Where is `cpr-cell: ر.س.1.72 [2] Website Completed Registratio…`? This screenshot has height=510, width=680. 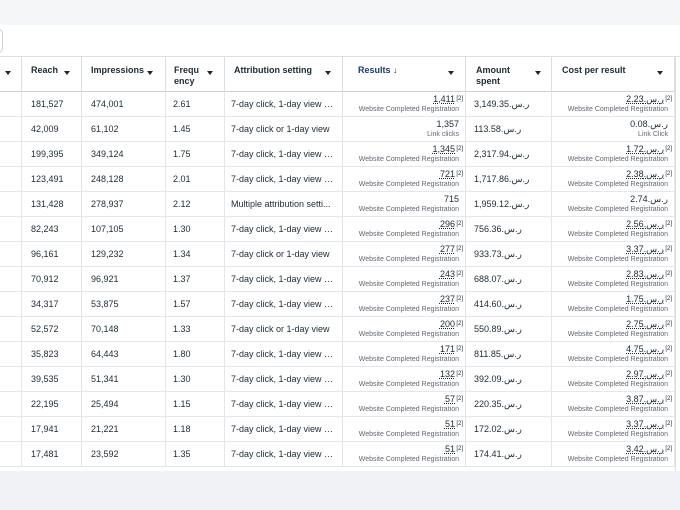
cpr-cell: ر.س.1.72 [2] Website Completed Registratio… is located at coordinates (613, 154).